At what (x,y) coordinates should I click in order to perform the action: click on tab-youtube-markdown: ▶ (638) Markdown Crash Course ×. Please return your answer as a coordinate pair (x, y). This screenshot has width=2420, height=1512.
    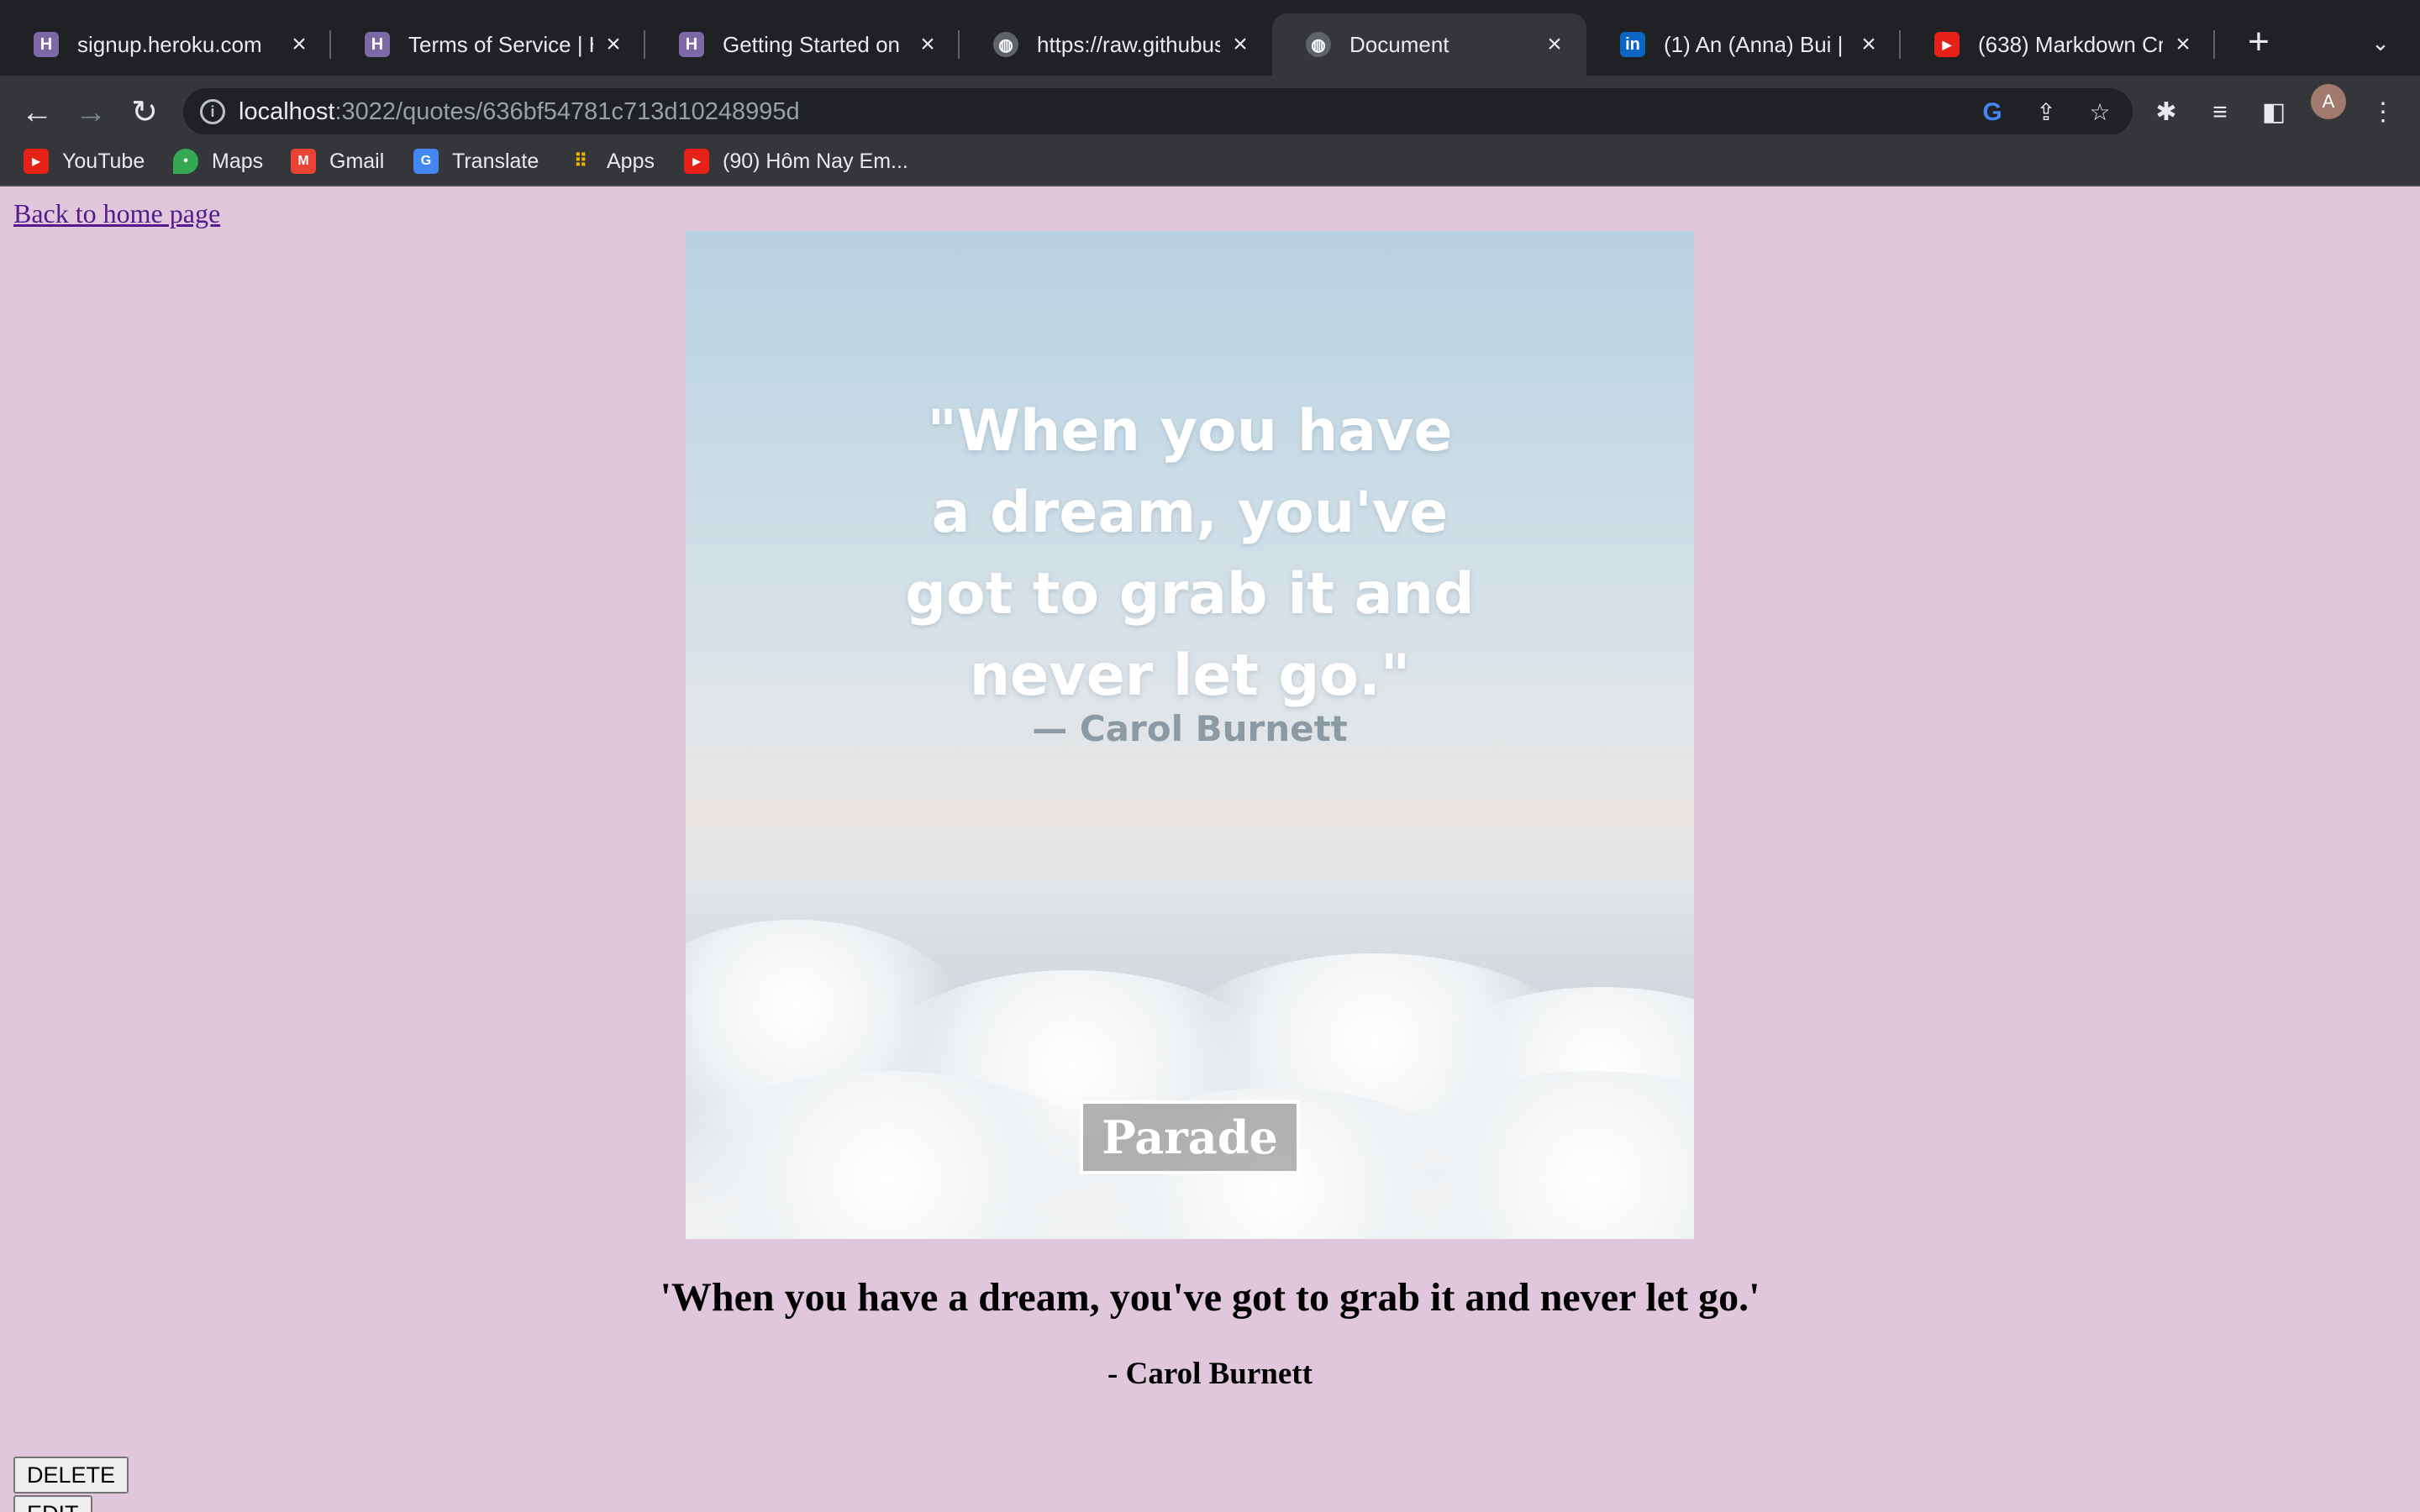
    Looking at the image, I should click on (2058, 44).